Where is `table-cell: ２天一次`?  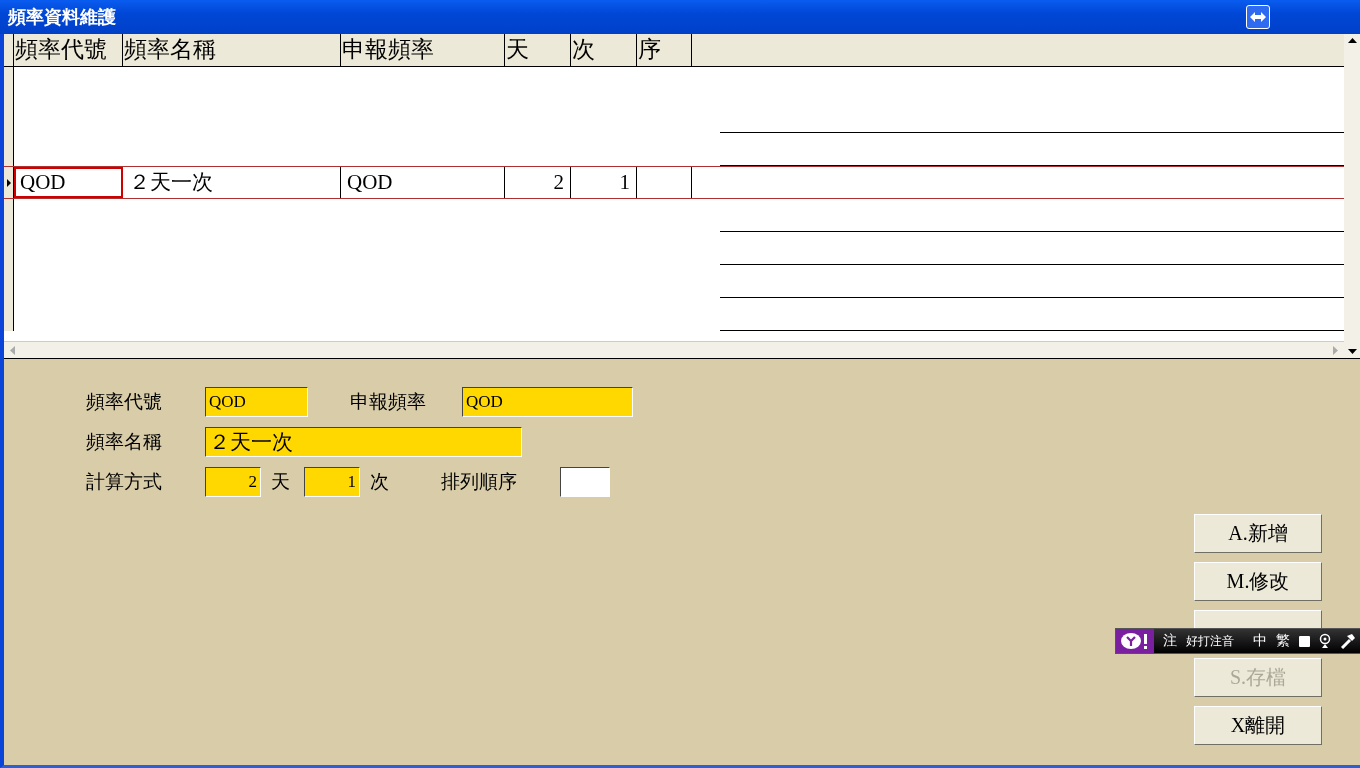
table-cell: ２天一次 is located at coordinates (232, 182).